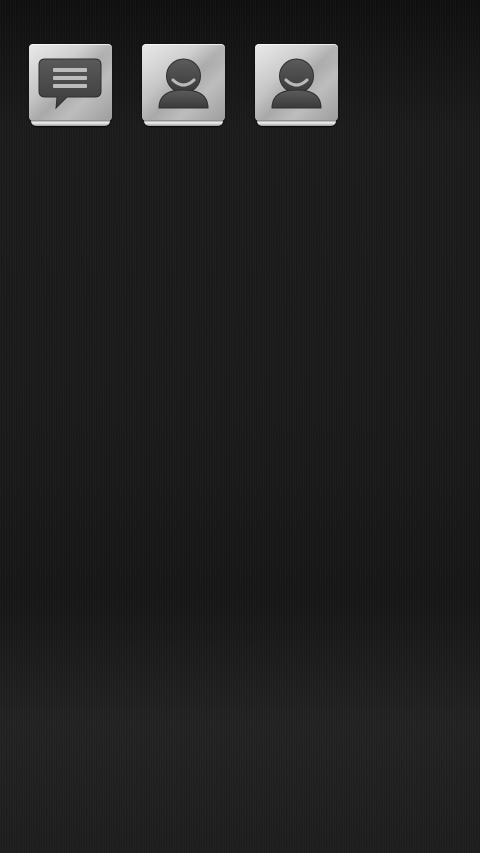 This screenshot has width=480, height=853. I want to click on contact-shortcut, so click(183, 86).